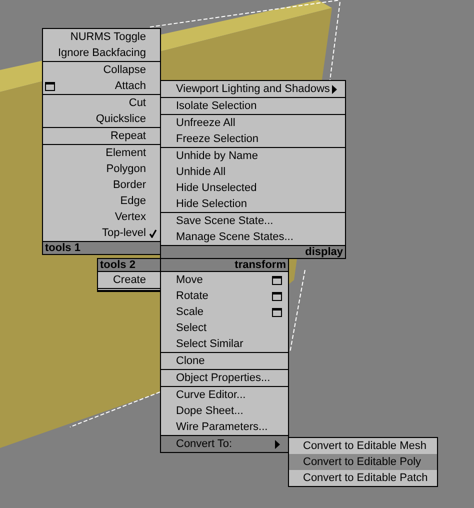  Describe the element at coordinates (224, 444) in the screenshot. I see `menu-item: Convert To:` at that location.